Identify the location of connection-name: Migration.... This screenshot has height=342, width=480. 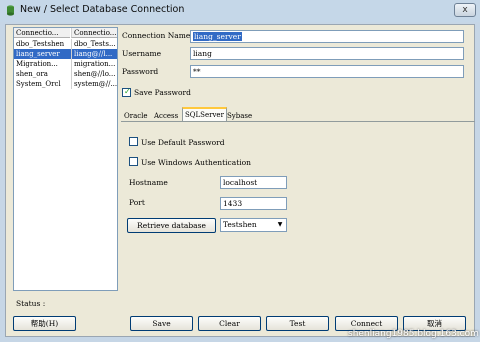
(37, 64).